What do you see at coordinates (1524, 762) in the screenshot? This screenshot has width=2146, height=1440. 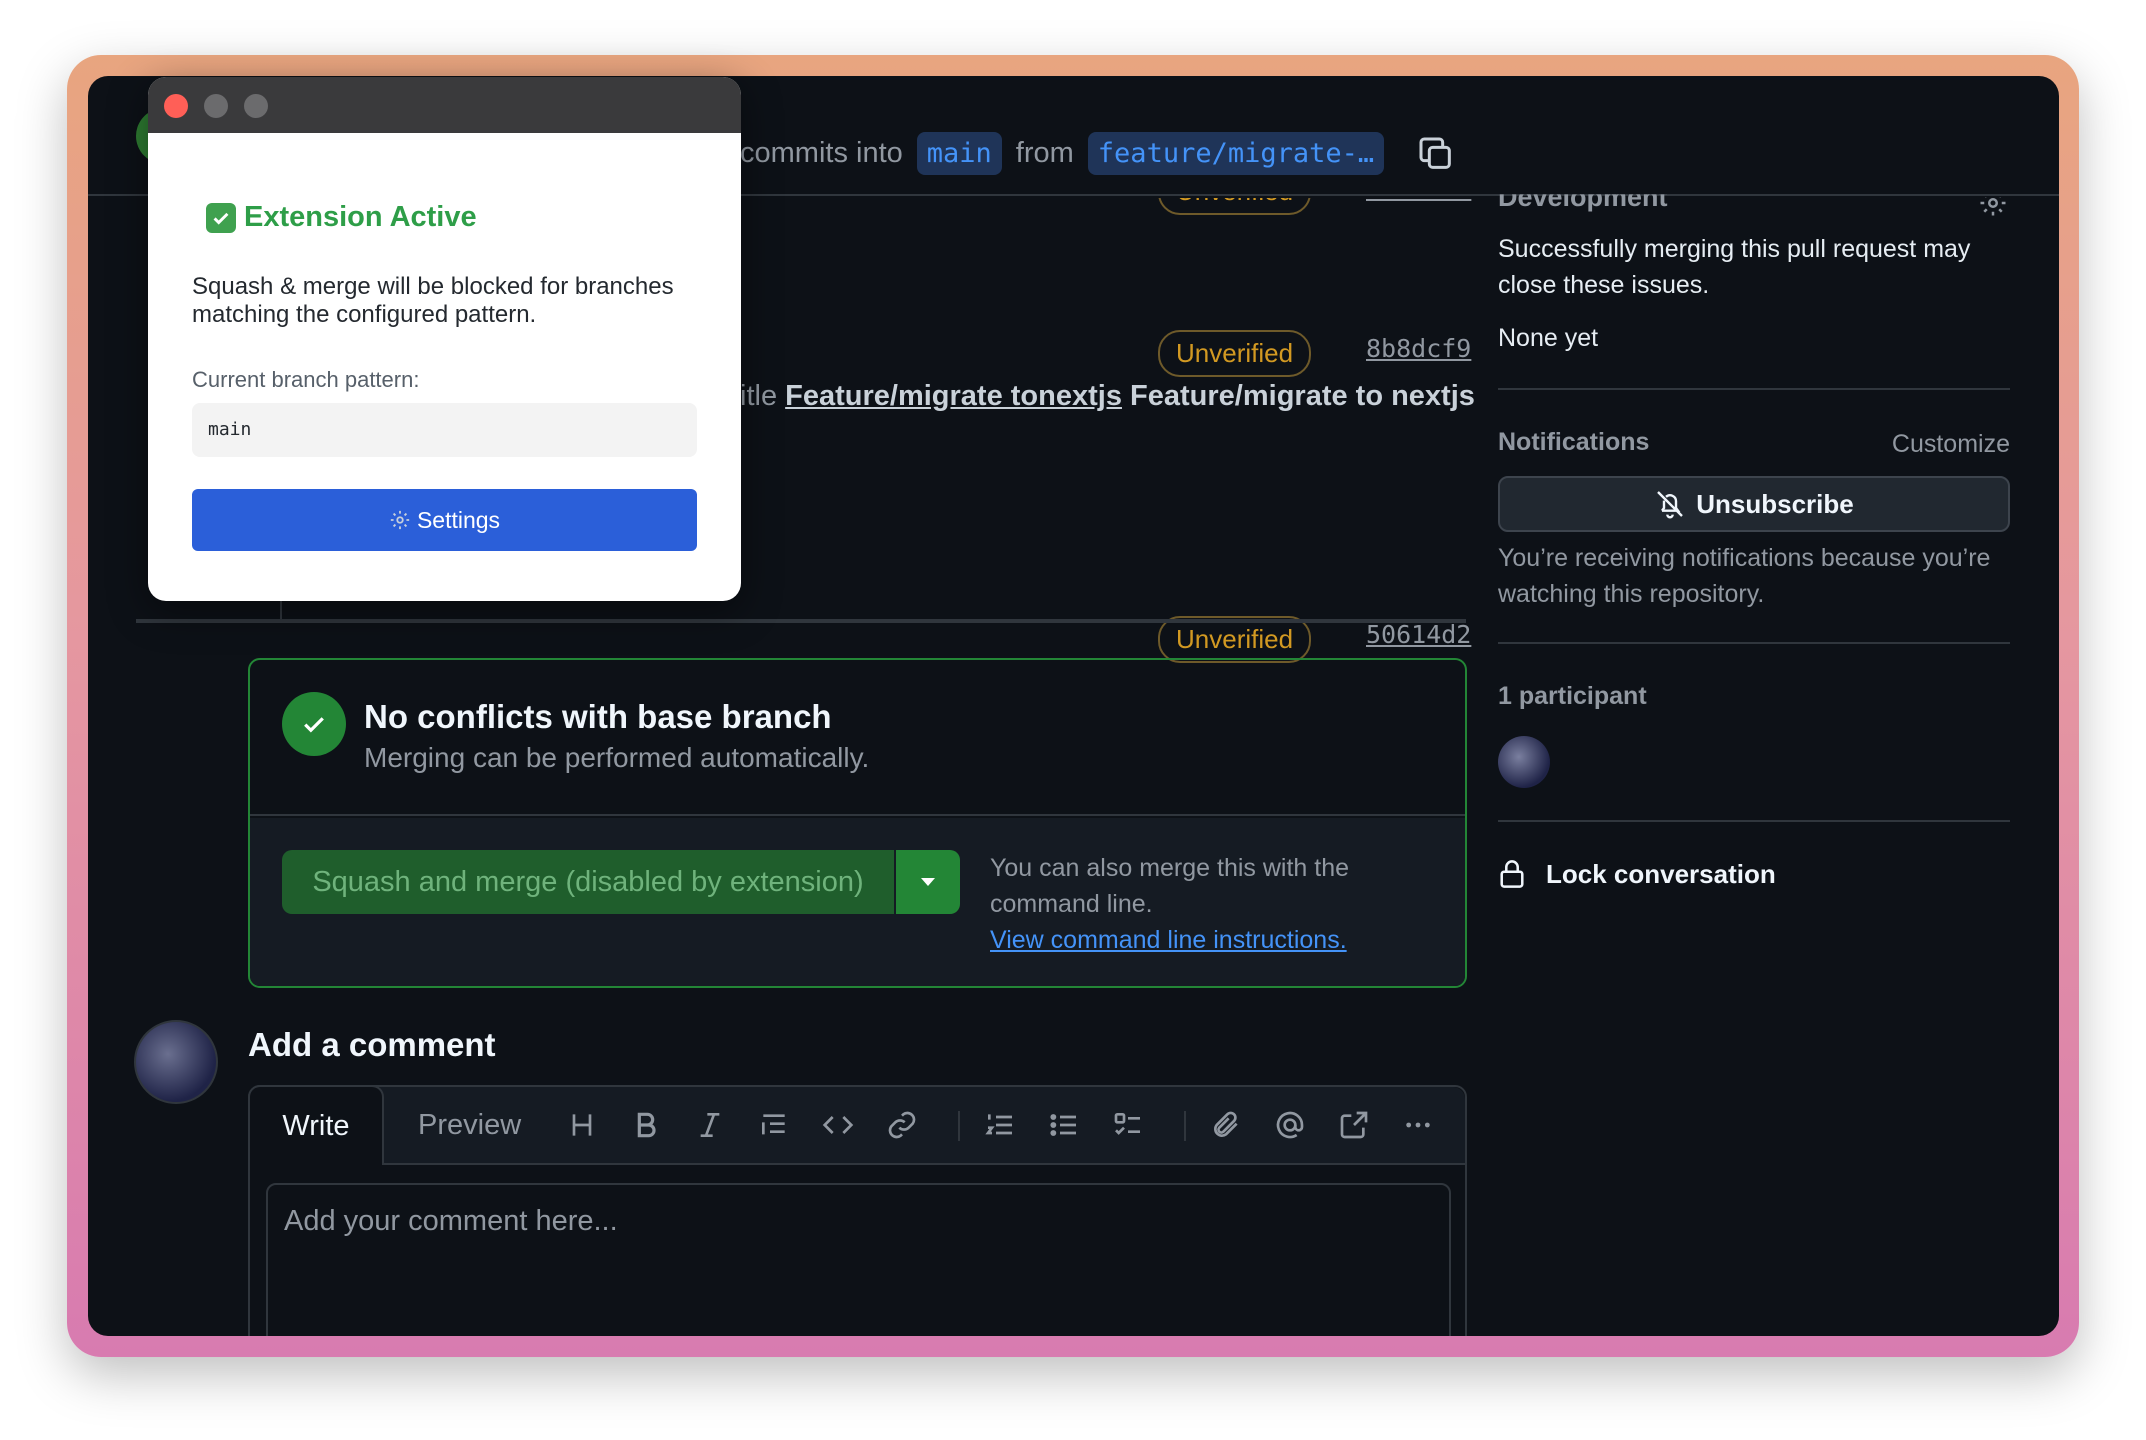 I see `participant-avatar` at bounding box center [1524, 762].